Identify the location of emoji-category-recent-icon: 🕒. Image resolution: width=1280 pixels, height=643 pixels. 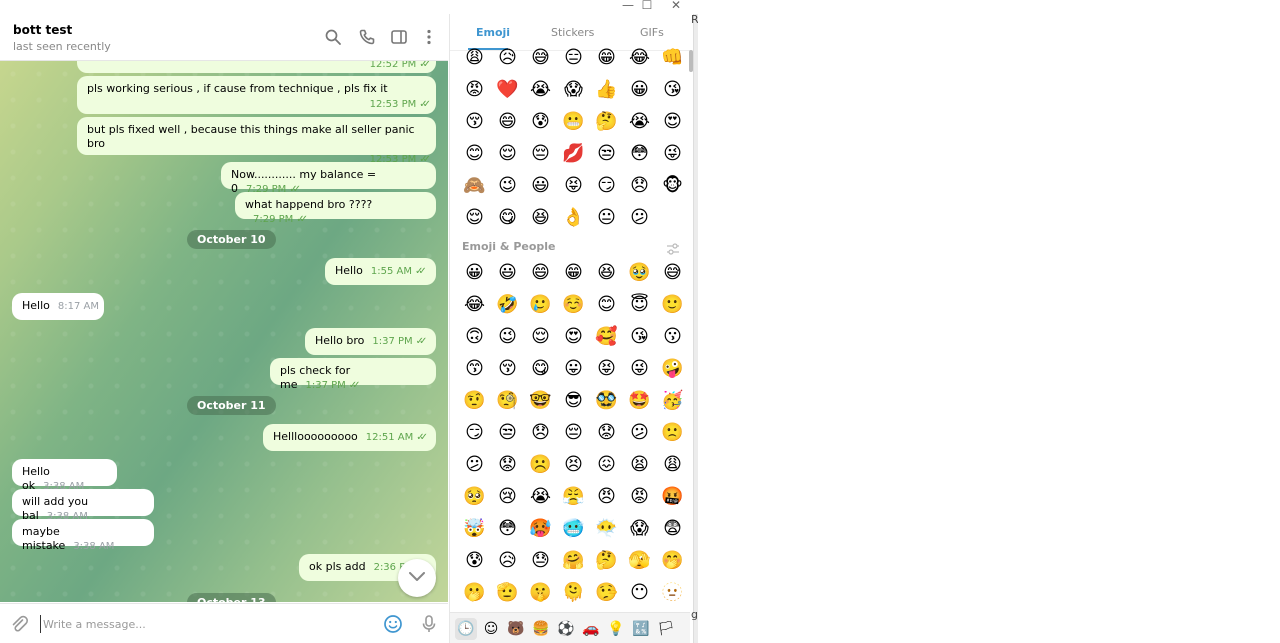
(466, 629).